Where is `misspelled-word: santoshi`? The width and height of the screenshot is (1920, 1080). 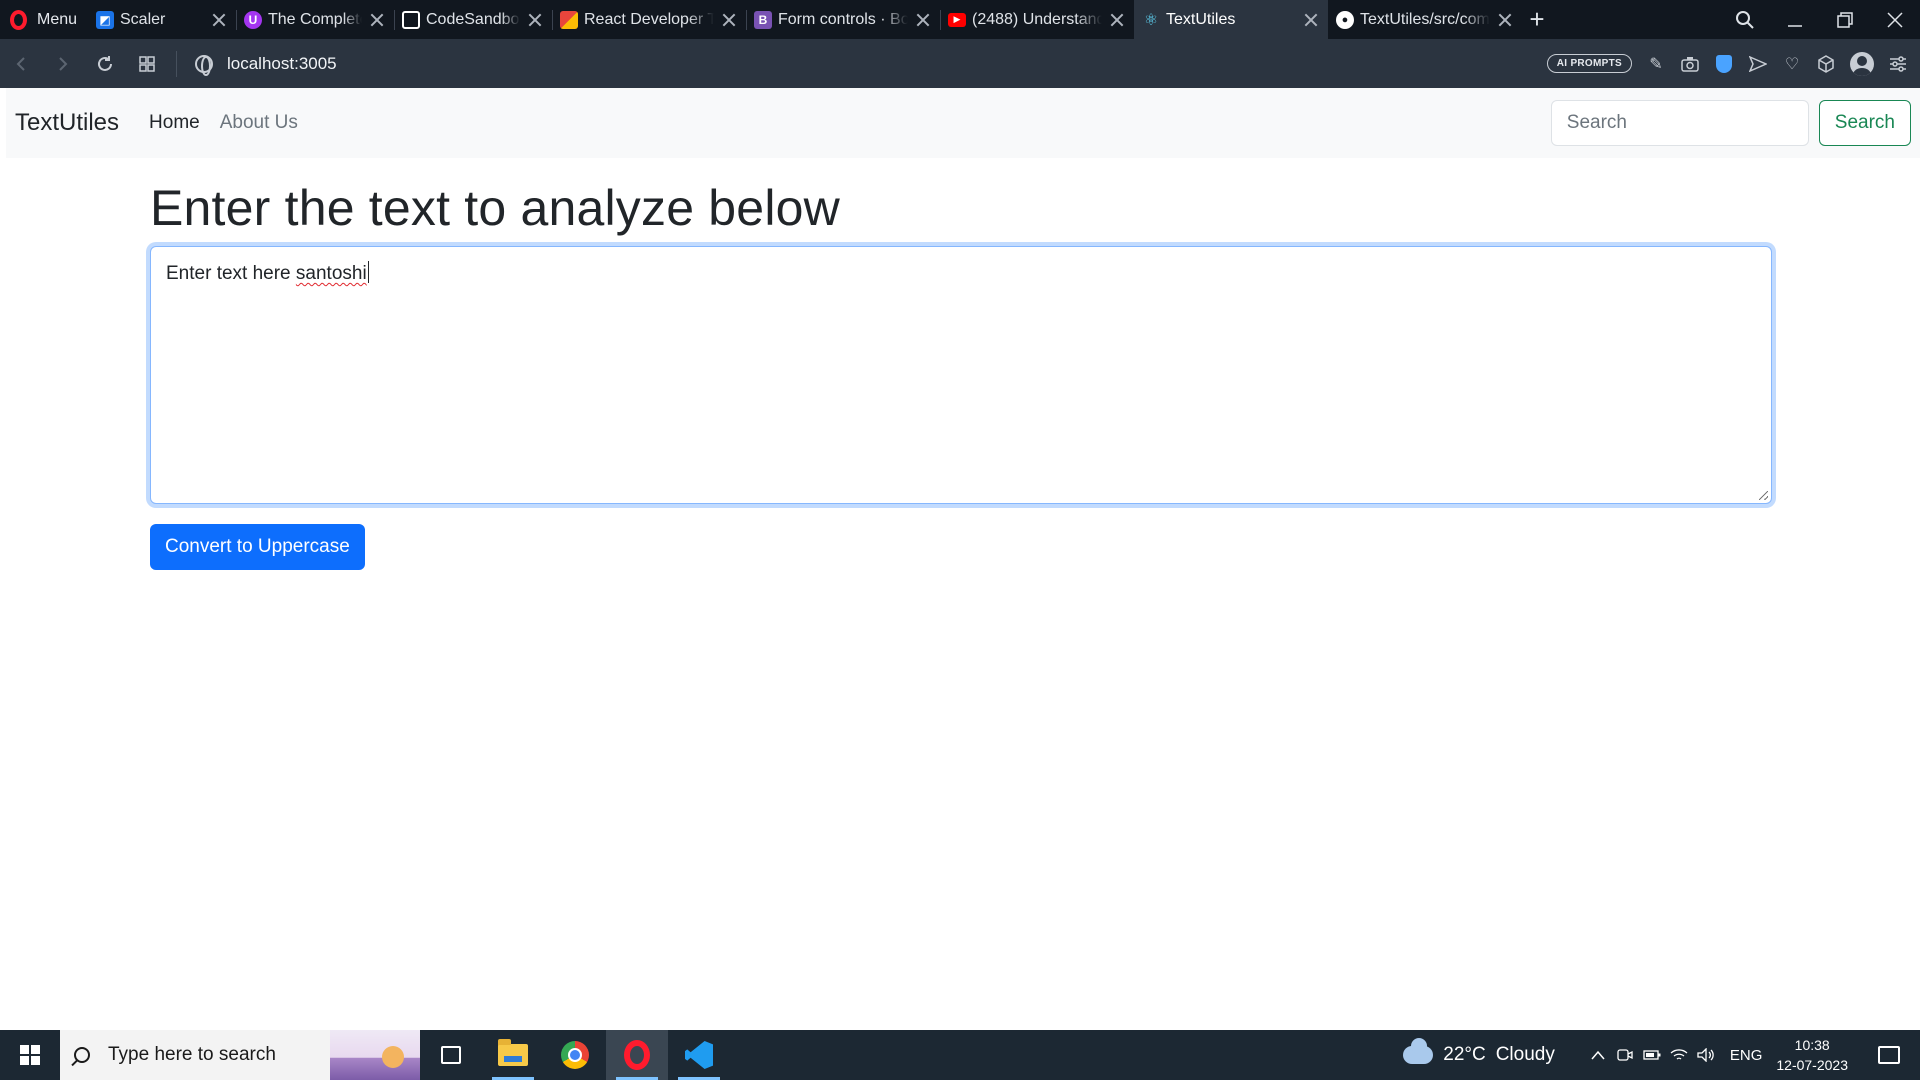 misspelled-word: santoshi is located at coordinates (331, 273).